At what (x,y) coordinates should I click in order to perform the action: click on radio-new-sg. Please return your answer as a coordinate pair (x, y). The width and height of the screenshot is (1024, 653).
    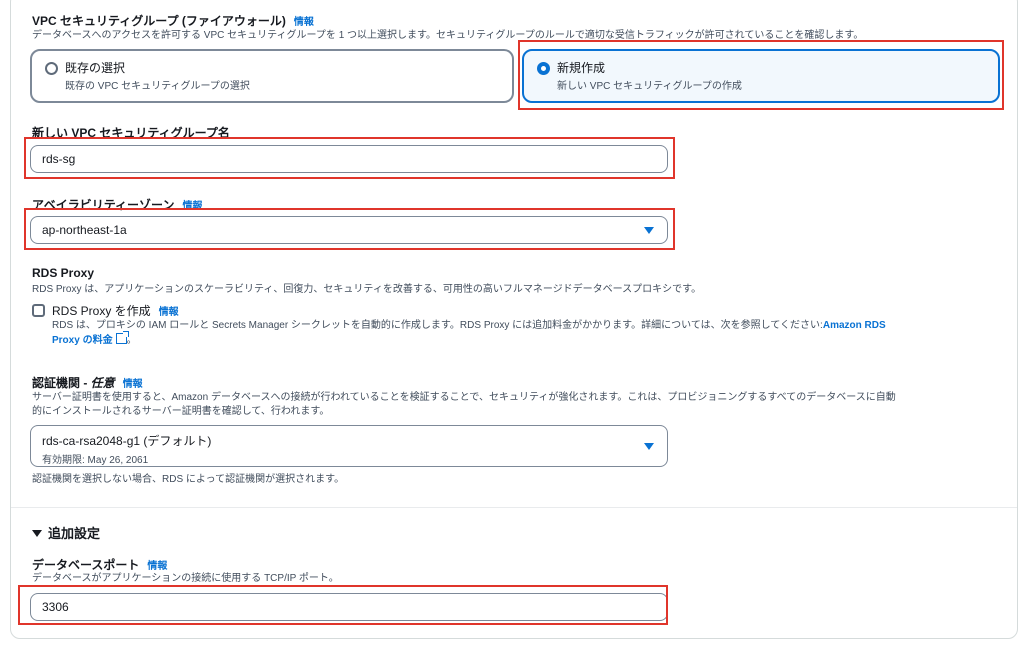
    Looking at the image, I should click on (543, 68).